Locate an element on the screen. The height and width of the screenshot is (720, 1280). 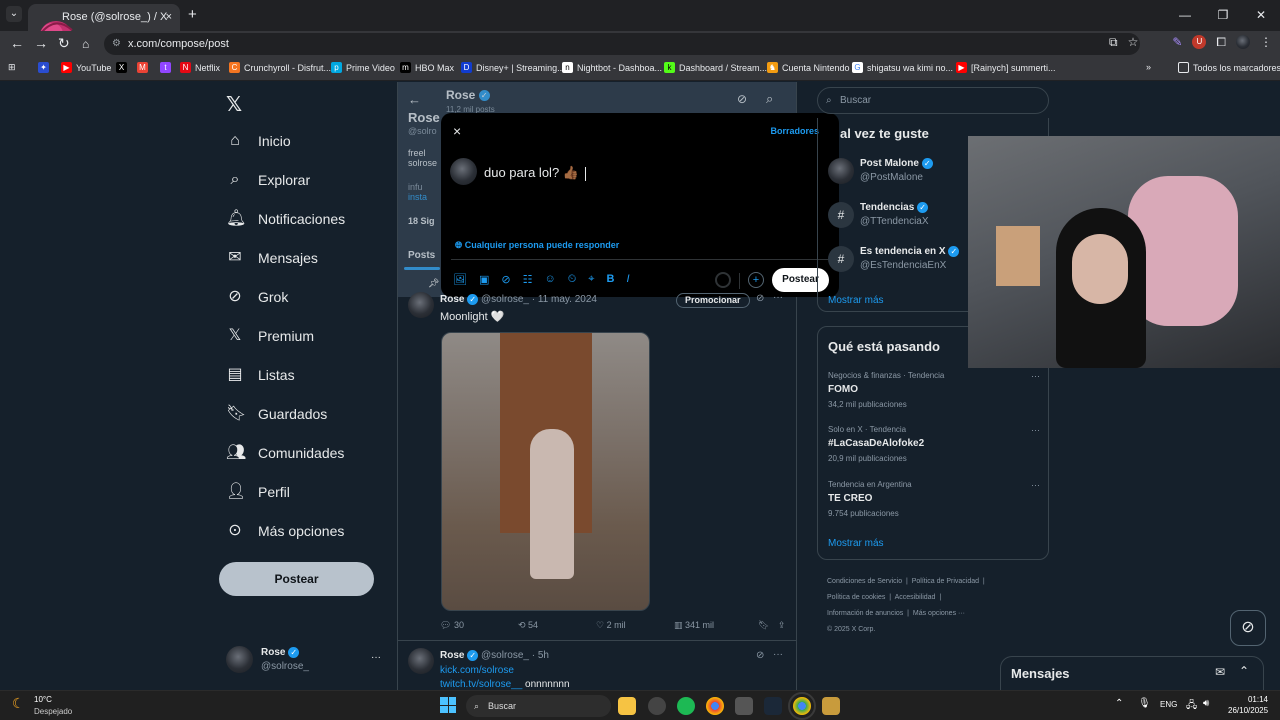
footer-link: Condiciones de Servicio is located at coordinates (864, 581).